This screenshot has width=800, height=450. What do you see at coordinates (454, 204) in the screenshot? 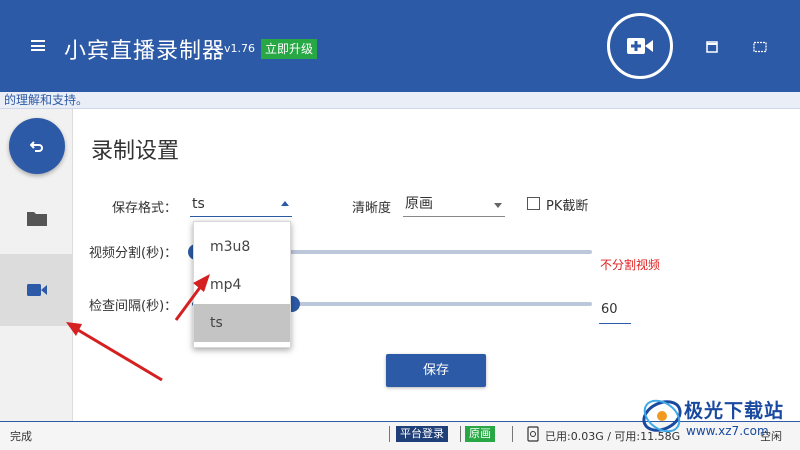
I see `quality-select: 原画` at bounding box center [454, 204].